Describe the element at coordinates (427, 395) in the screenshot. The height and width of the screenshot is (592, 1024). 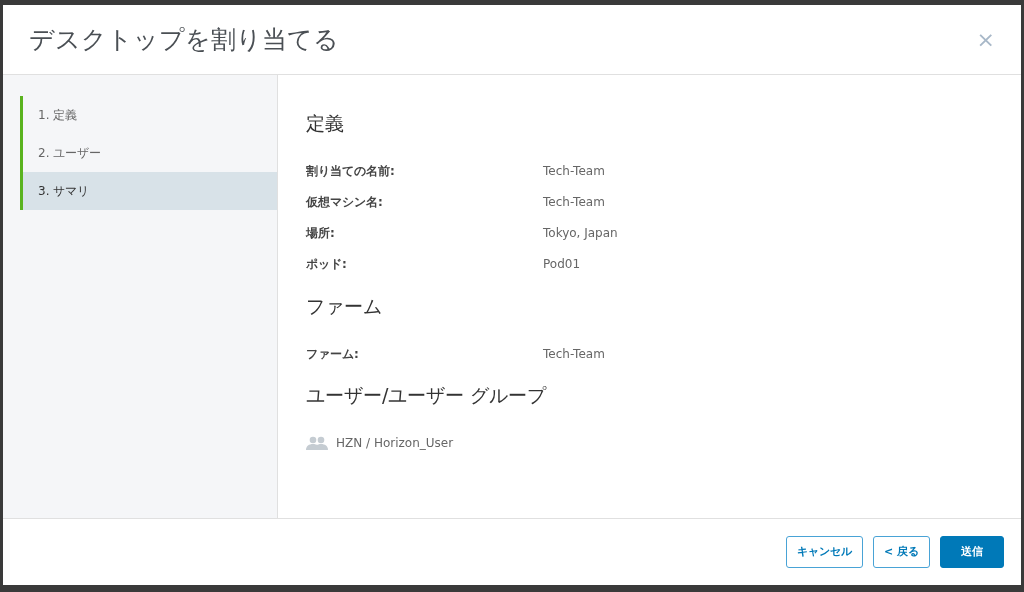
I see `section-heading: ユーザー/ユーザー グループ` at that location.